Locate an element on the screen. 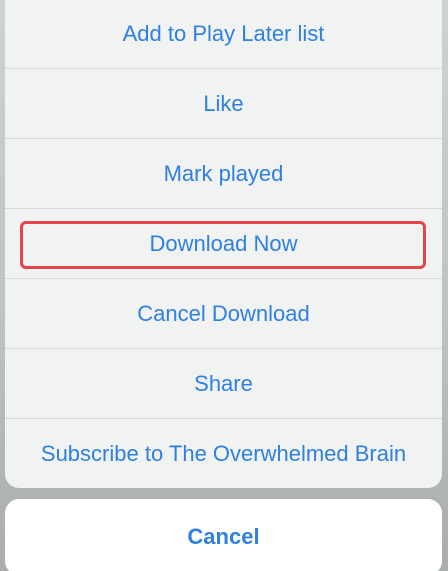 The width and height of the screenshot is (448, 571). action-label: Subscribe to The Overwhelmed Brain is located at coordinates (223, 453).